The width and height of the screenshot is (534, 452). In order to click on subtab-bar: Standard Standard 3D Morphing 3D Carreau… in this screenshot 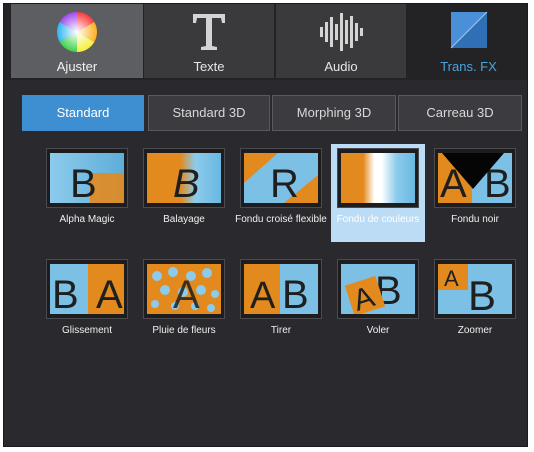, I will do `click(265, 109)`.